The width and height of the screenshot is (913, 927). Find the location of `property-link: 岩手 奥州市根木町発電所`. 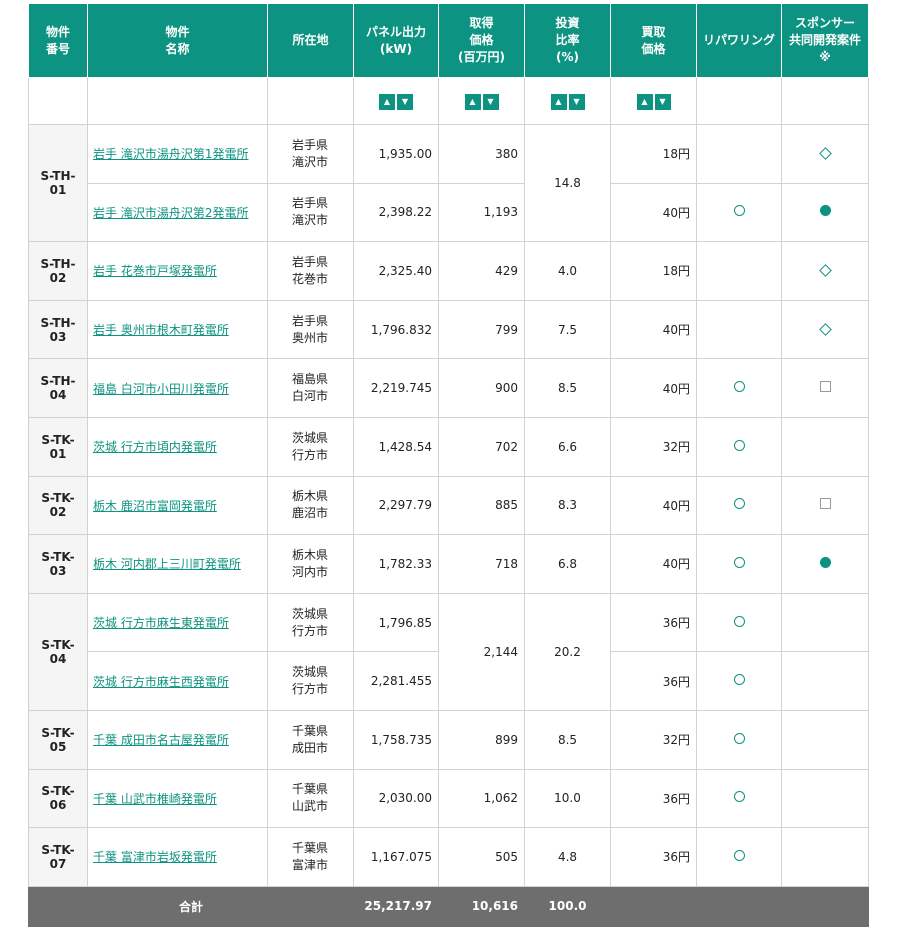

property-link: 岩手 奥州市根木町発電所 is located at coordinates (161, 330).